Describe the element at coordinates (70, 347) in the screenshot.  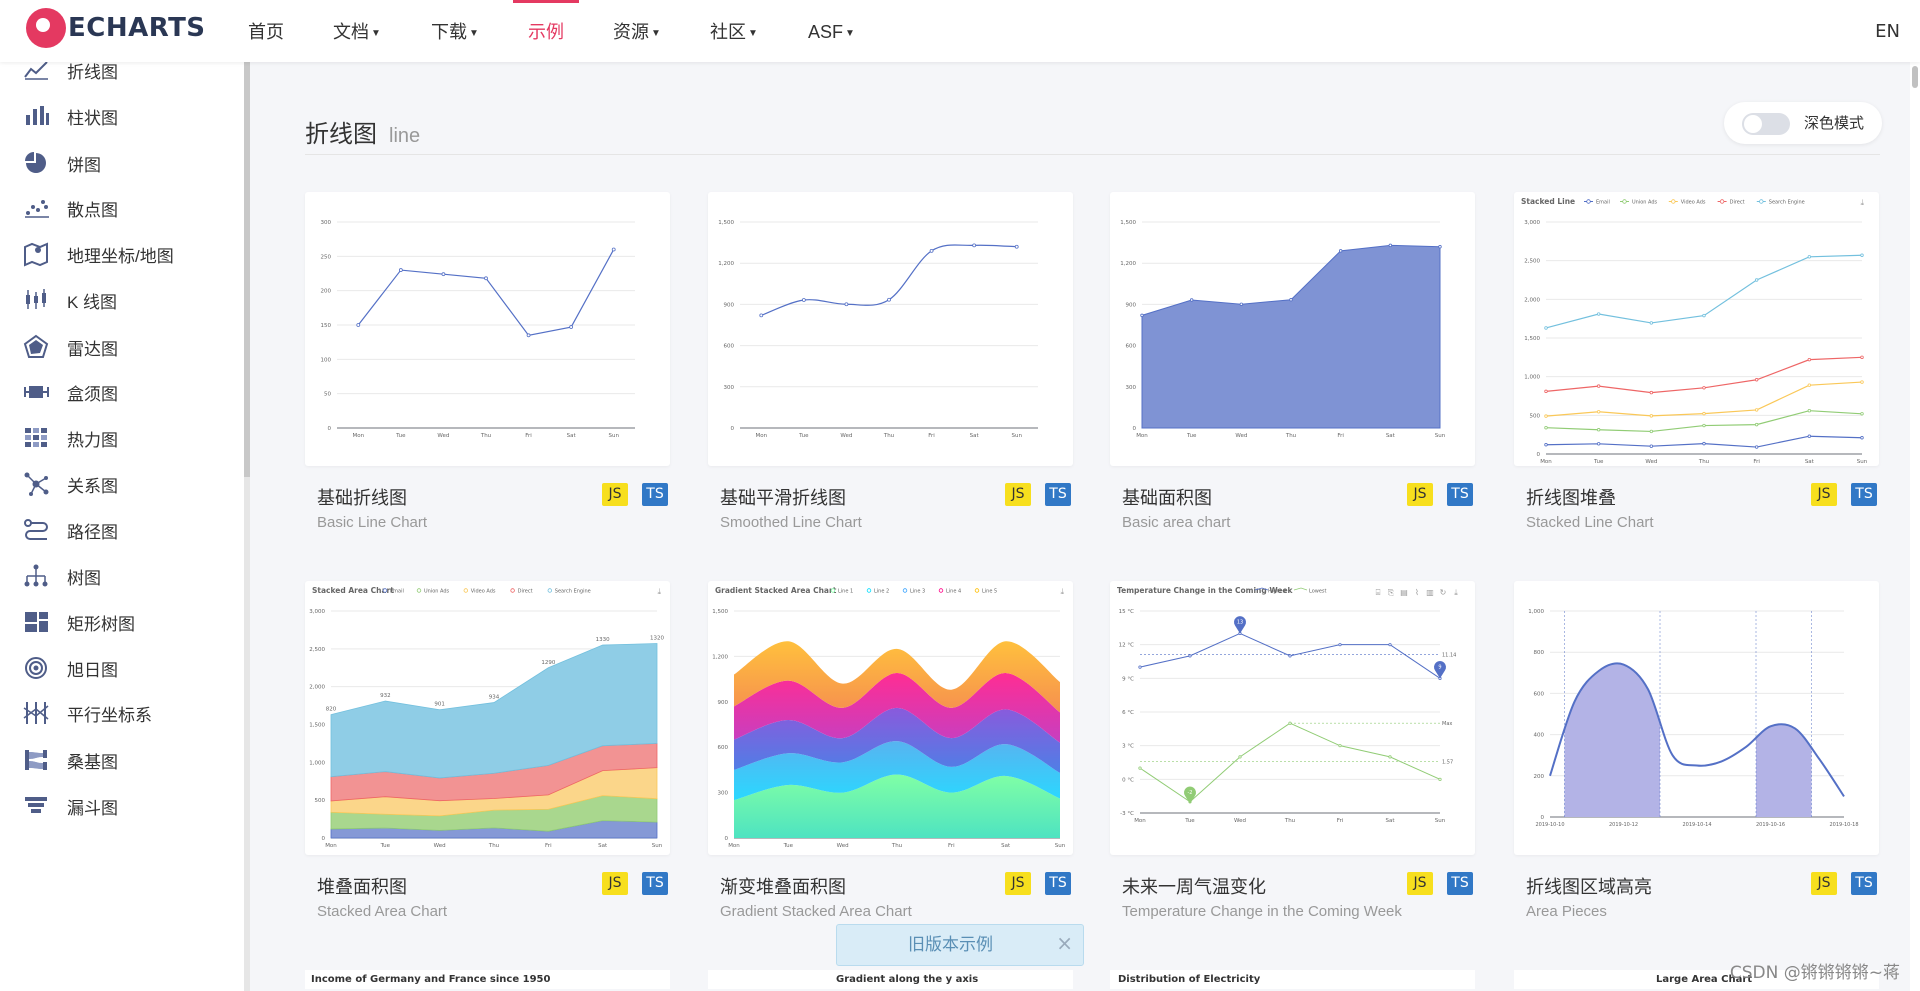
I see `sidebar-item-radar: 雷达图` at that location.